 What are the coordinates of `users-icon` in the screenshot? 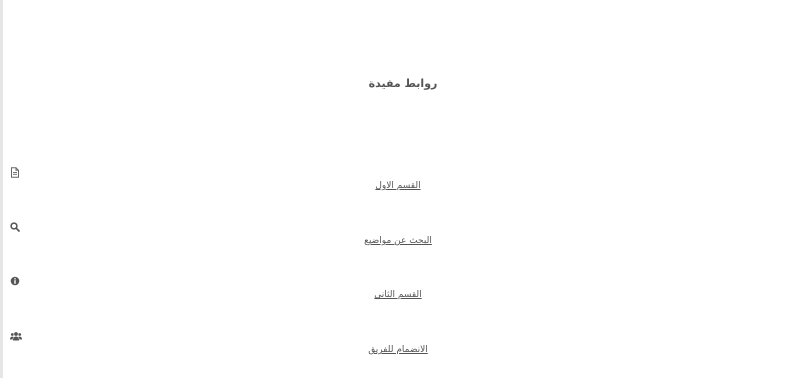 It's located at (16, 337).